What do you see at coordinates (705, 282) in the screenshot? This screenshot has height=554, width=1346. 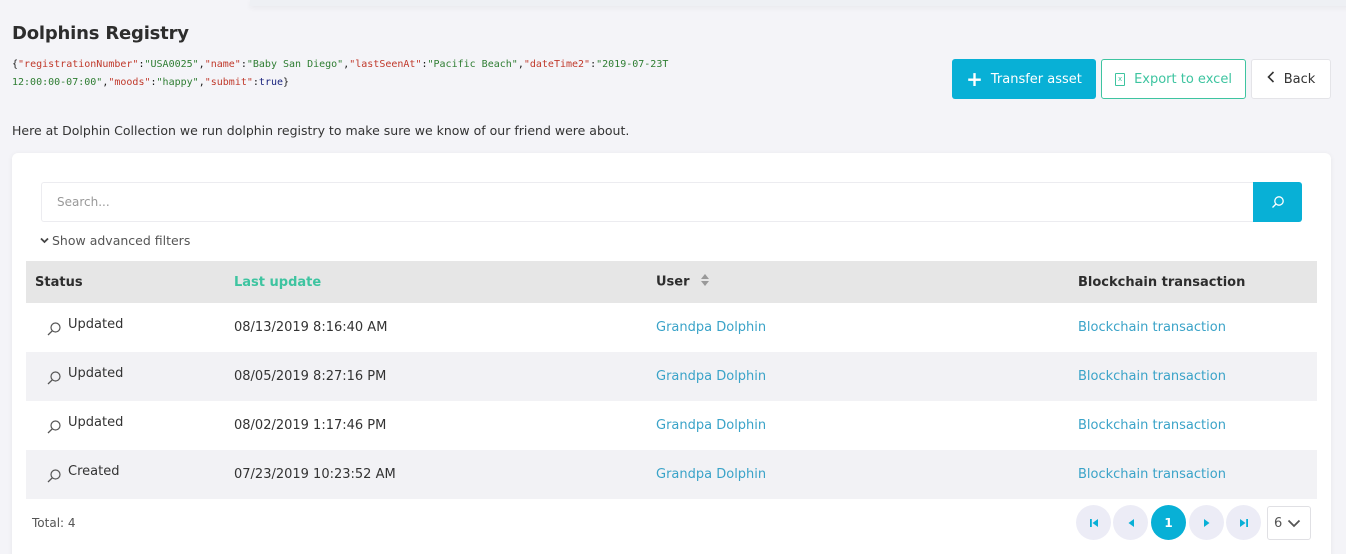 I see `sort-icon` at bounding box center [705, 282].